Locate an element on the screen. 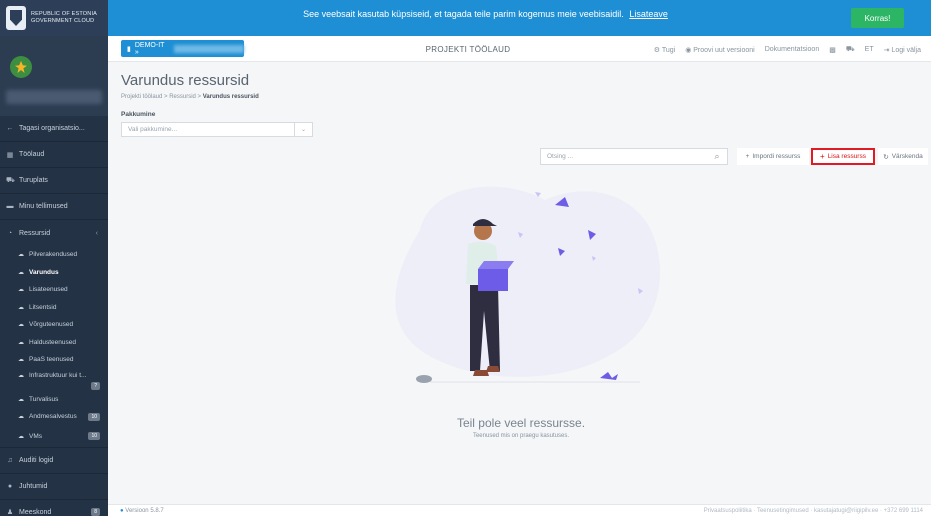 The height and width of the screenshot is (516, 931). empty-state-subtitle: Teenused mis on praegu kasutuses. is located at coordinates (521, 436).